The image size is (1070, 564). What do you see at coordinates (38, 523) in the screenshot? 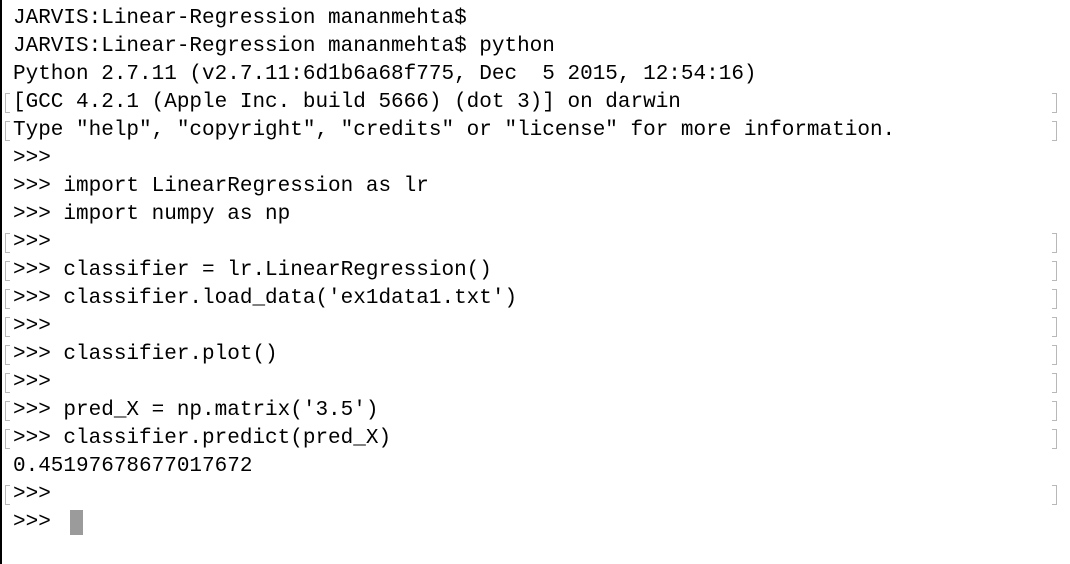
I see `terminal-prompt: >>>` at bounding box center [38, 523].